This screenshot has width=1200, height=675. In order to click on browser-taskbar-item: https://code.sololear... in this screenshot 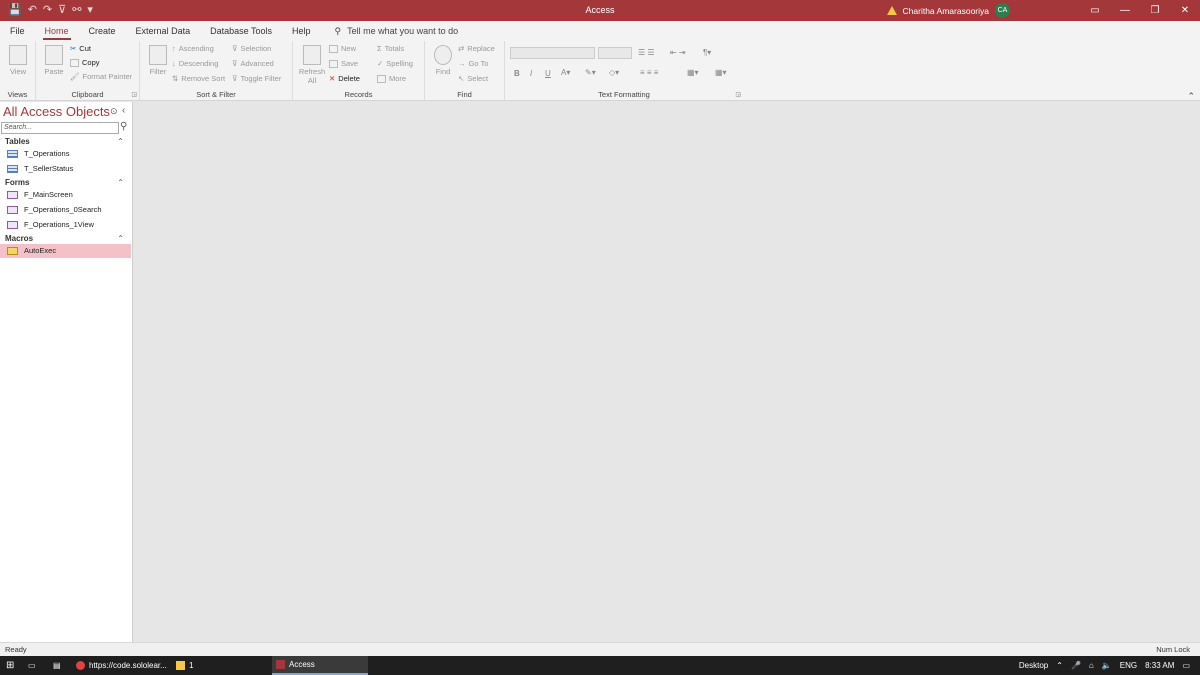, I will do `click(120, 665)`.